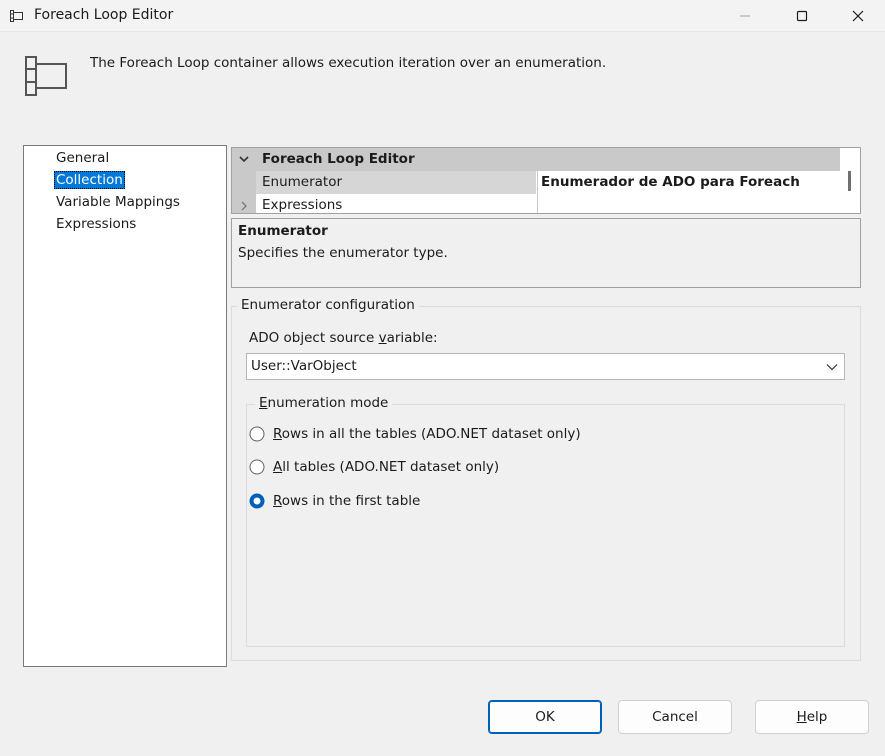 This screenshot has width=885, height=756. I want to click on nav-item-expressions: Expressions, so click(96, 224).